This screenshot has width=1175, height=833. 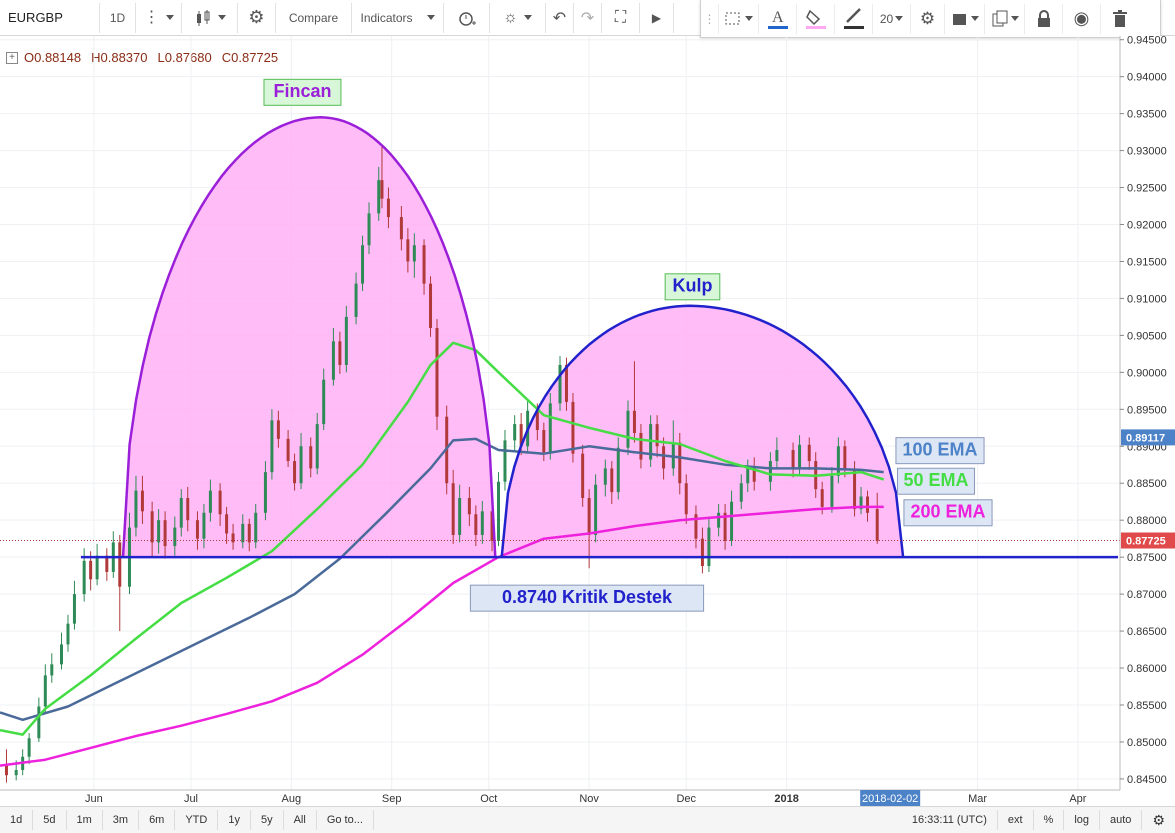 I want to click on interval-label: 1D, so click(x=117, y=17).